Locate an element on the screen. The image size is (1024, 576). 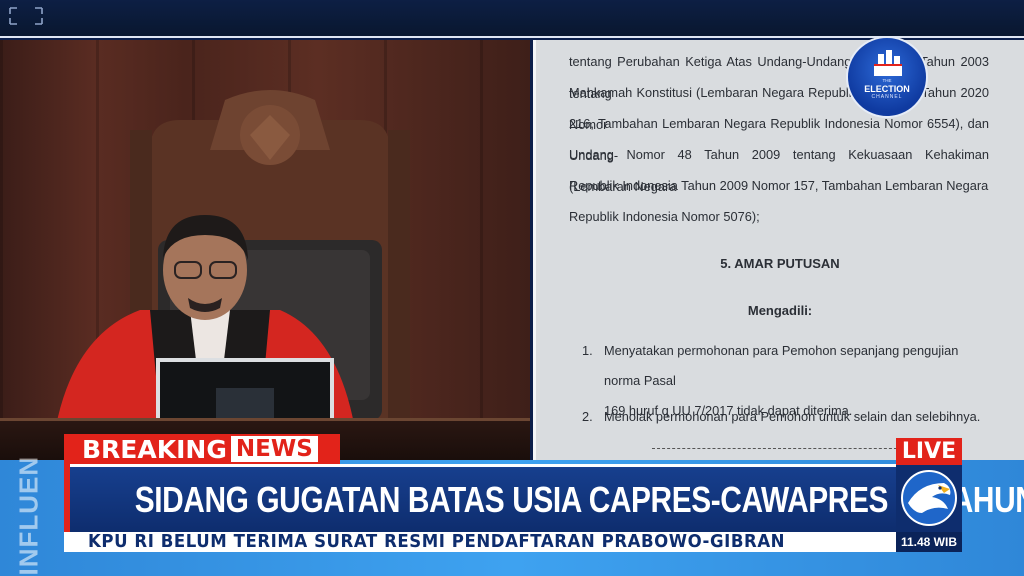
breaking-news-tag: BREAKING NEWS is located at coordinates (202, 449).